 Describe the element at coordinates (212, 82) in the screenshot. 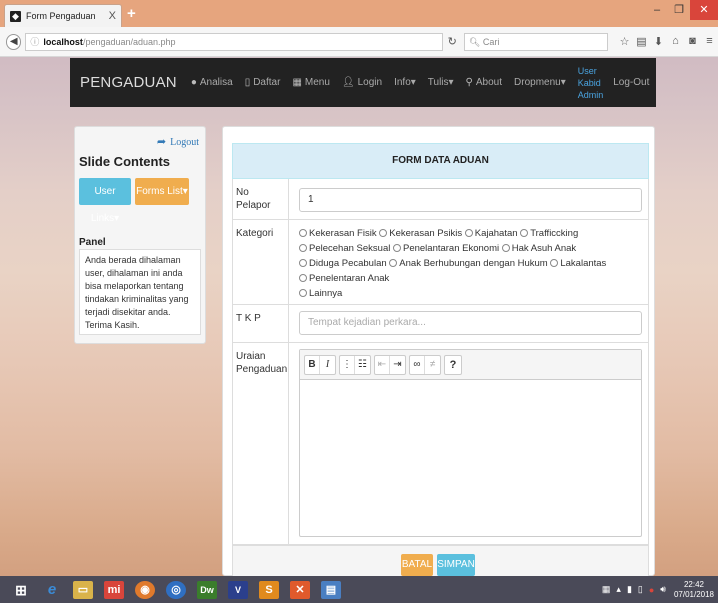

I see `nav-item-analisa: ● Analisa` at that location.